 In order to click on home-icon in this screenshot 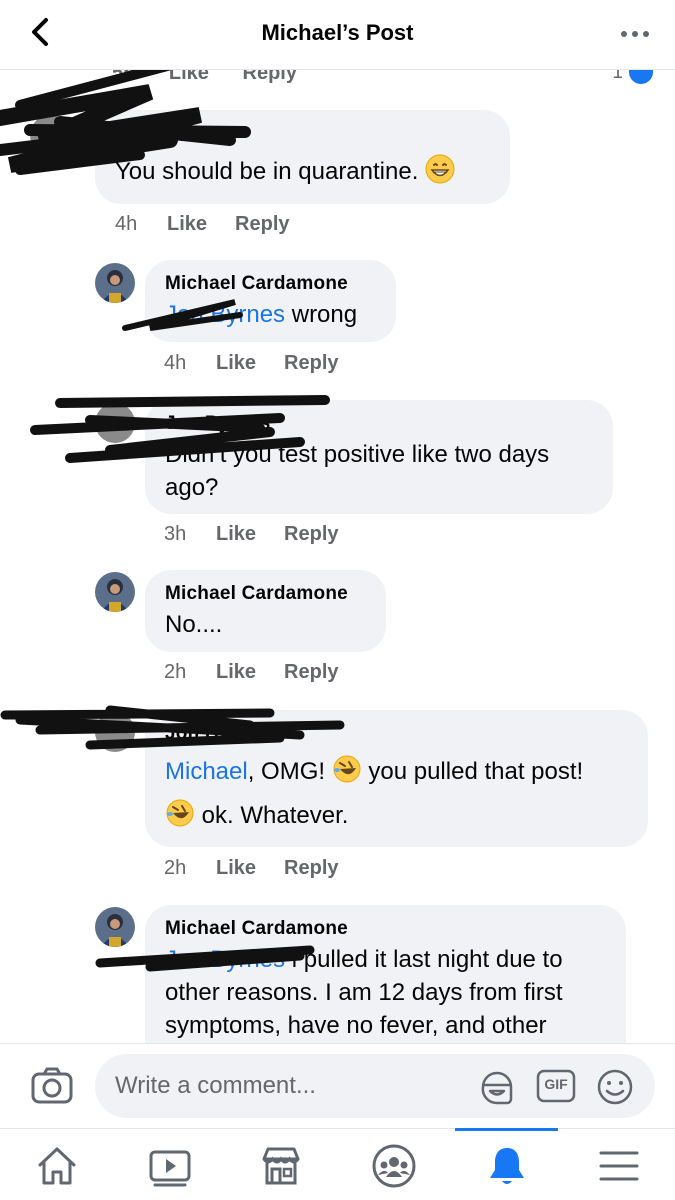, I will do `click(57, 1166)`.